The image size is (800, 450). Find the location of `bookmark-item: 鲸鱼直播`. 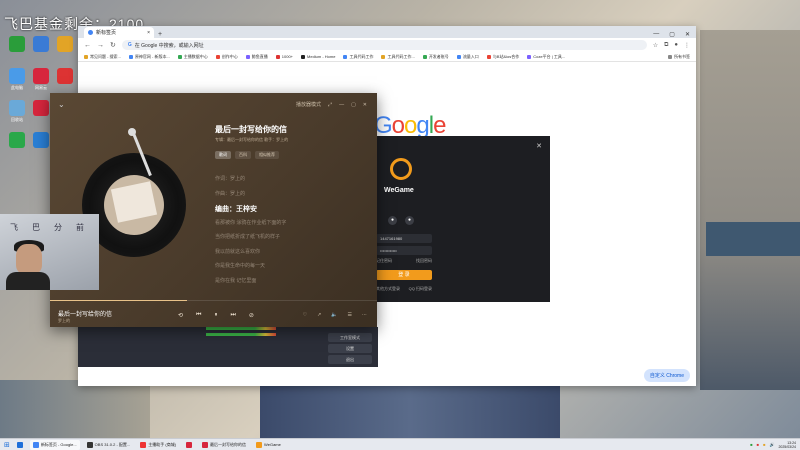

bookmark-item: 鲸鱼直播 is located at coordinates (256, 57).